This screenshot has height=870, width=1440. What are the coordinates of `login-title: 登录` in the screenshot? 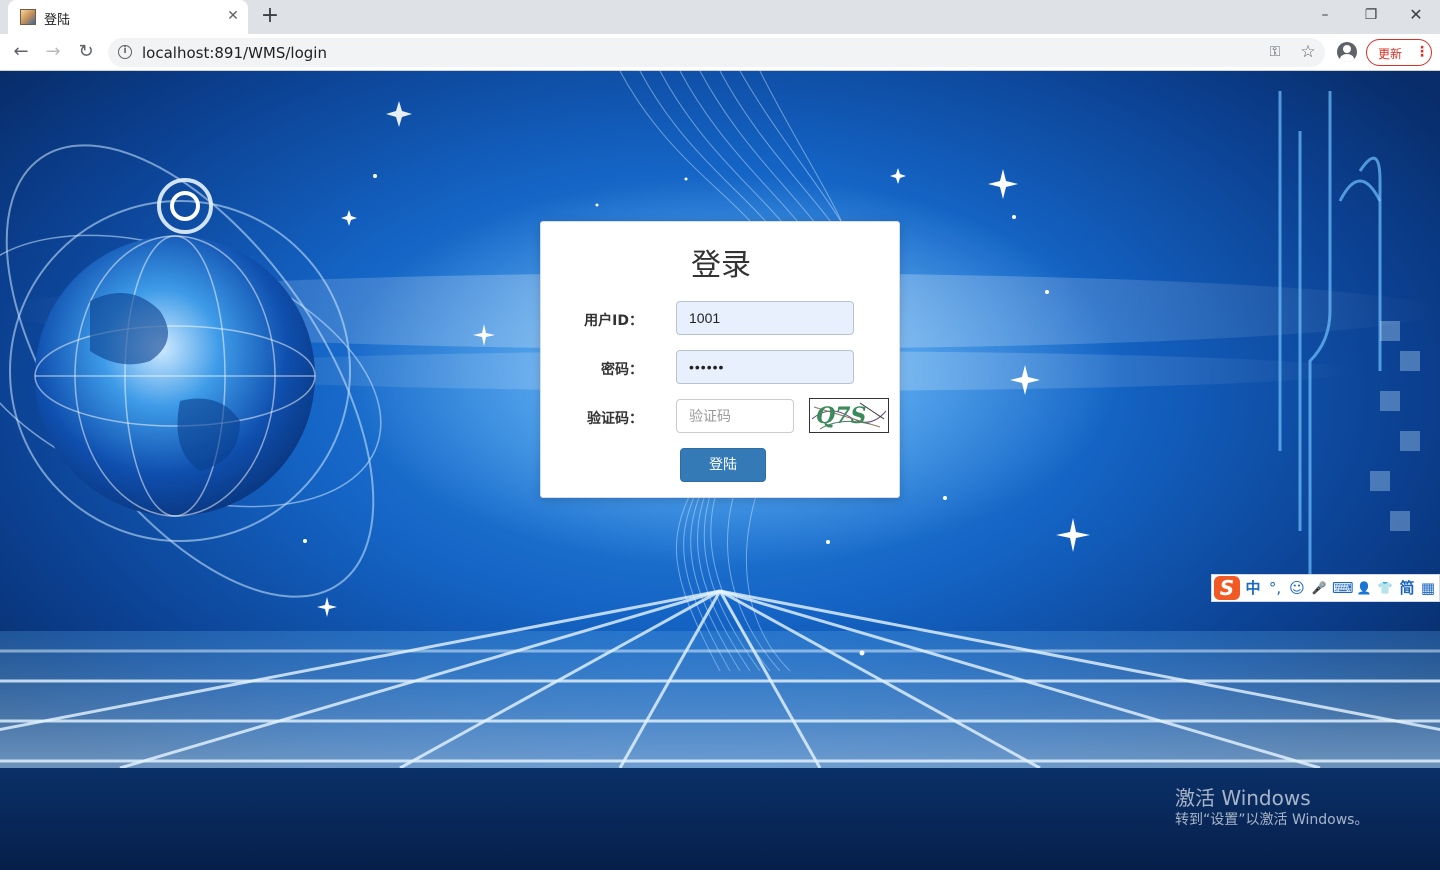 It's located at (721, 265).